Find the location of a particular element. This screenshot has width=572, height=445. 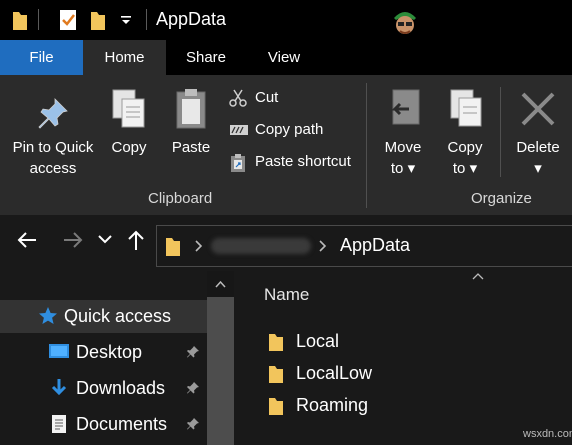

tab-view: View is located at coordinates (284, 57).